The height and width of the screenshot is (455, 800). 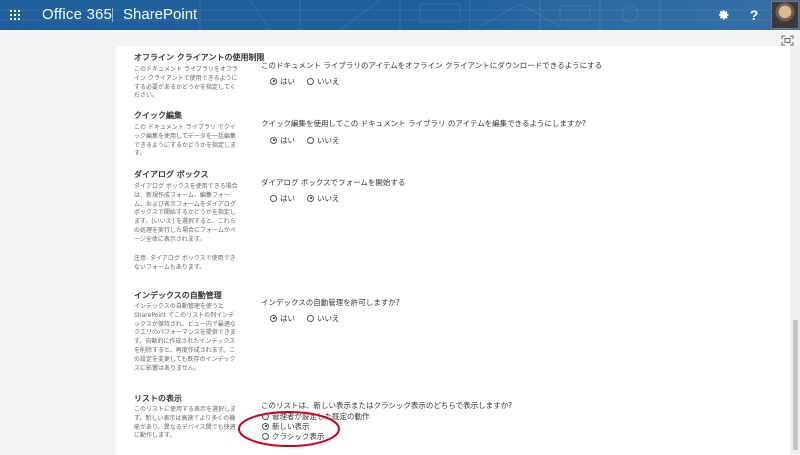 I want to click on radio-group-quick-edit: はい いいえ, so click(x=311, y=140).